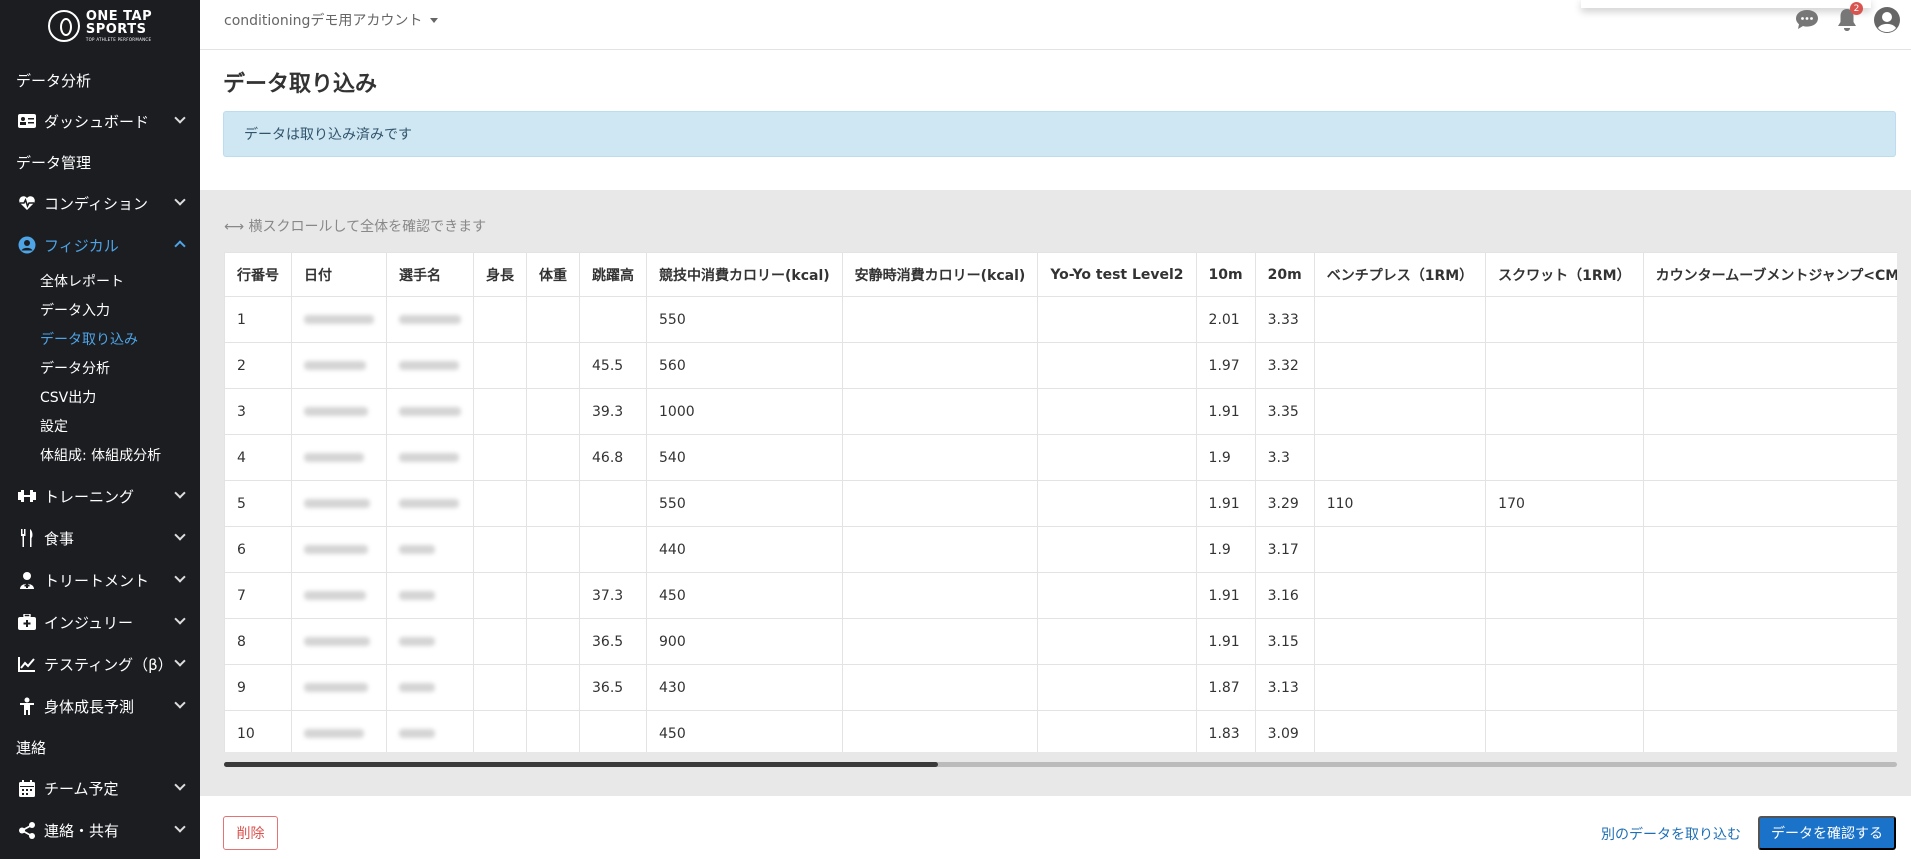 Image resolution: width=1911 pixels, height=859 pixels. Describe the element at coordinates (1827, 833) in the screenshot. I see `confirm-data-button: データを確認する` at that location.